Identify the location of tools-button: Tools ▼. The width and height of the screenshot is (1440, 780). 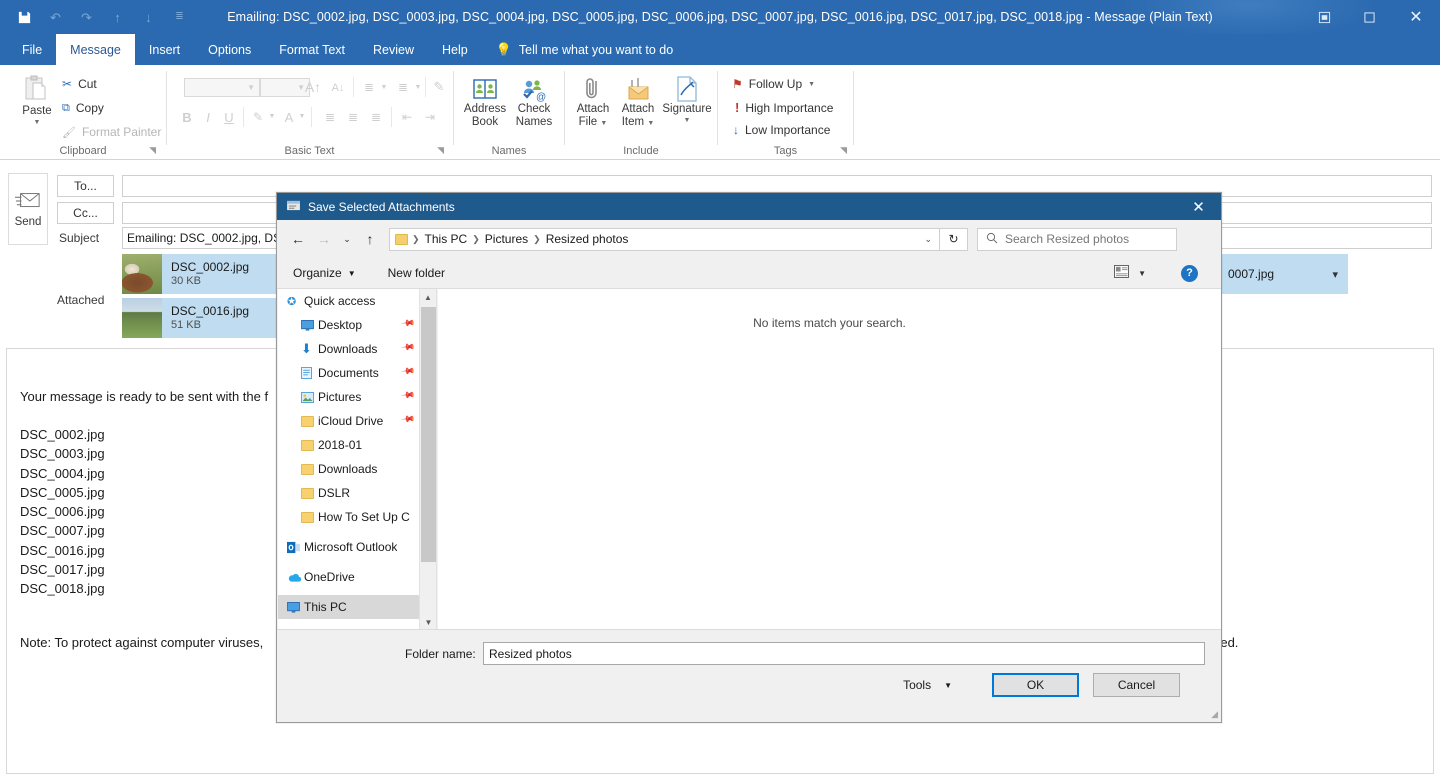
(927, 685).